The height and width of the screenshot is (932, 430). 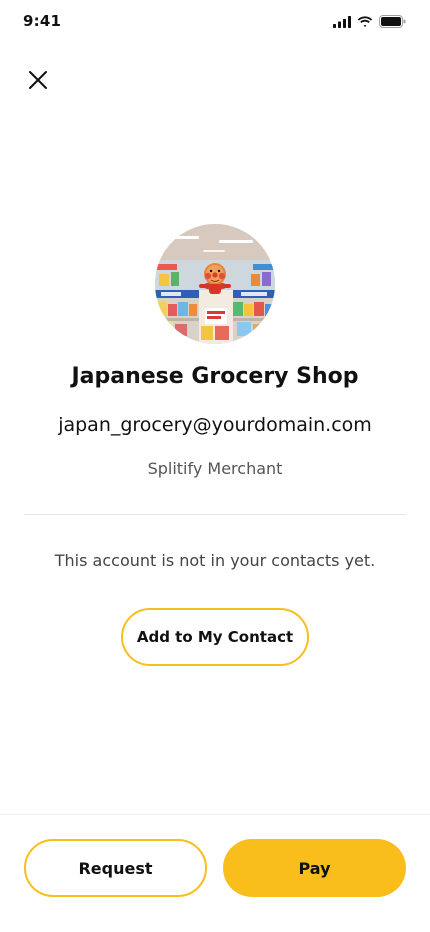 What do you see at coordinates (215, 468) in the screenshot?
I see `merchant-type: Splitify Merchant` at bounding box center [215, 468].